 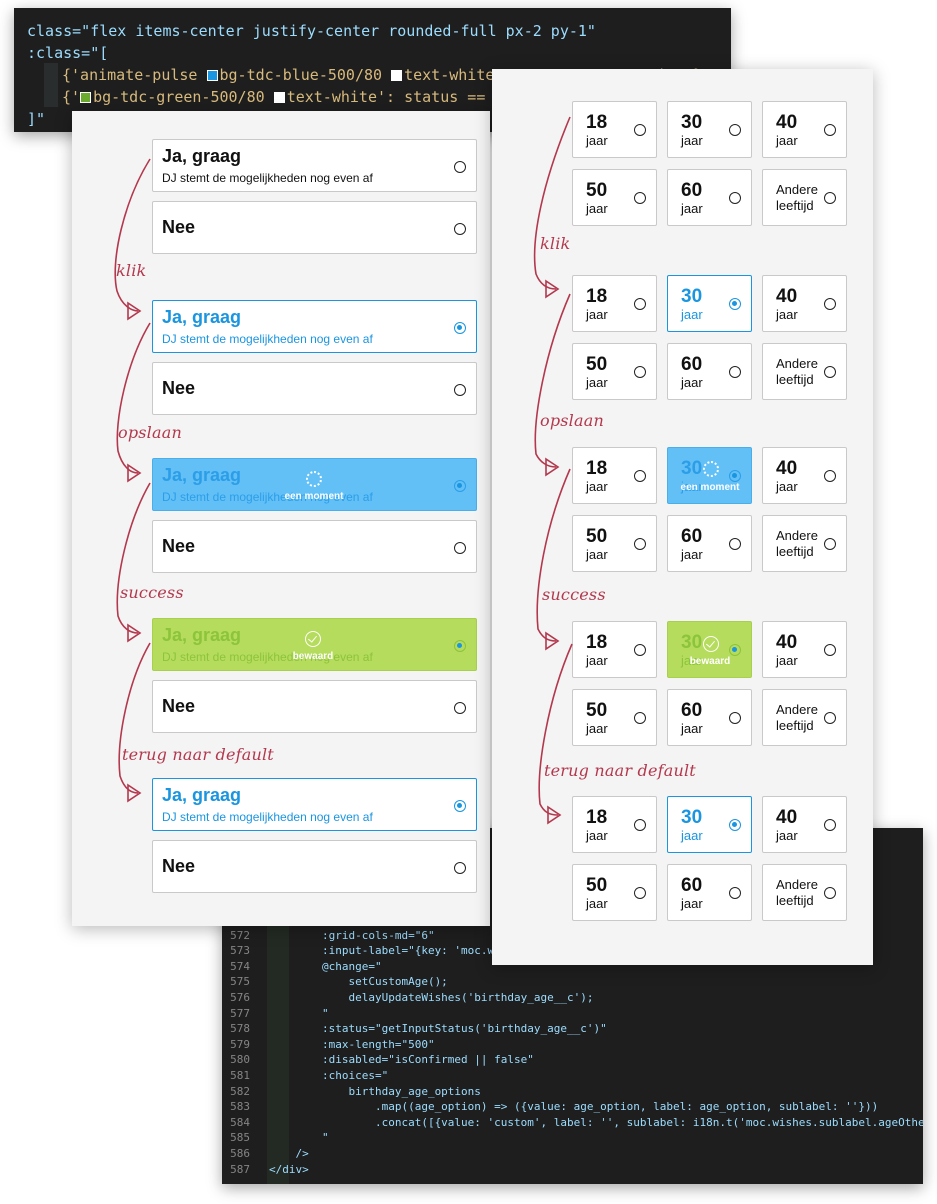 What do you see at coordinates (240, 966) in the screenshot?
I see `line-number: 574` at bounding box center [240, 966].